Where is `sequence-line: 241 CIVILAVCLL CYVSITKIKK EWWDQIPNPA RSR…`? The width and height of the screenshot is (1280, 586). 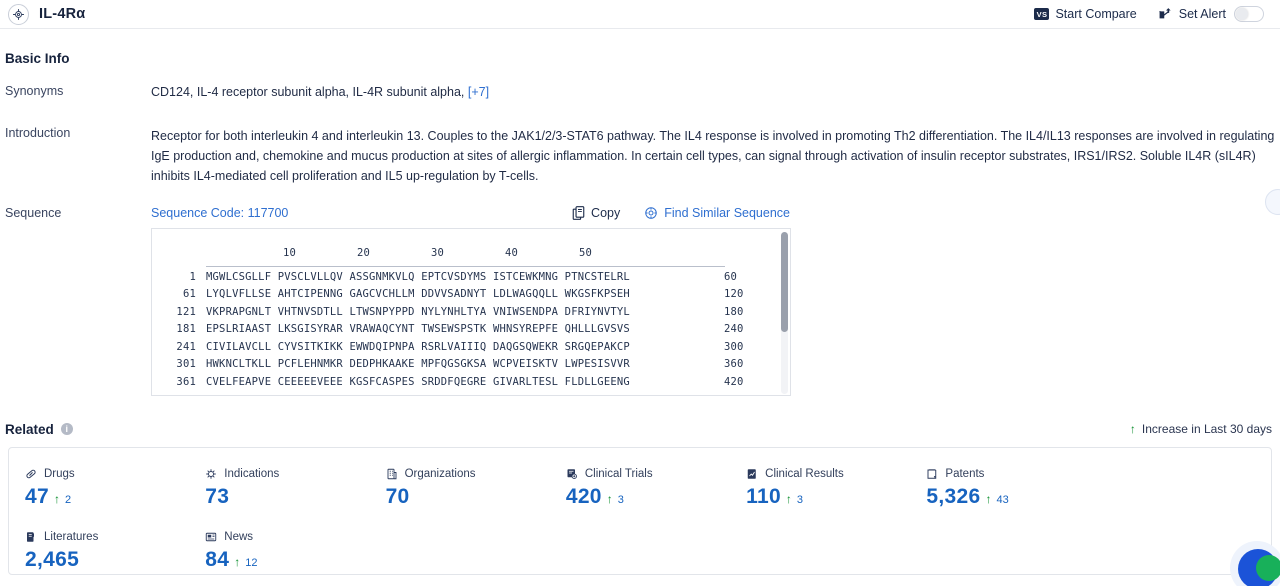
sequence-line: 241 CIVILAVCLL CYVSITKIKK EWWDQIPNPA RSR… is located at coordinates (471, 348).